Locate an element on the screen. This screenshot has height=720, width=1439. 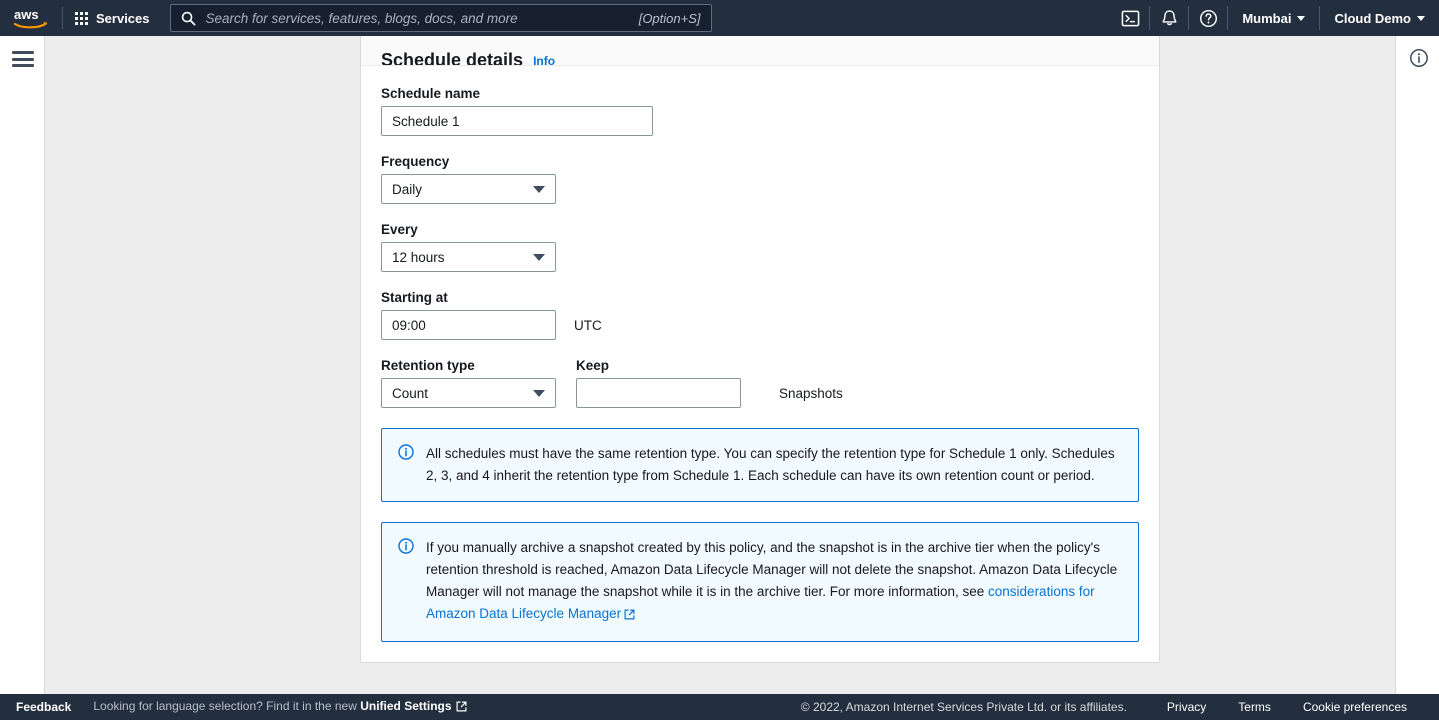
services-label: Services is located at coordinates (123, 18).